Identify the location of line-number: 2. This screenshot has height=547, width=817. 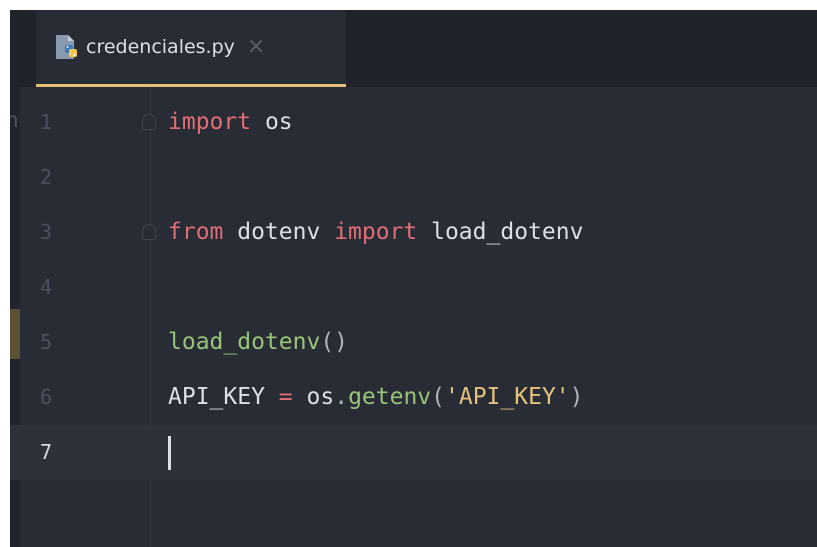
(46, 177).